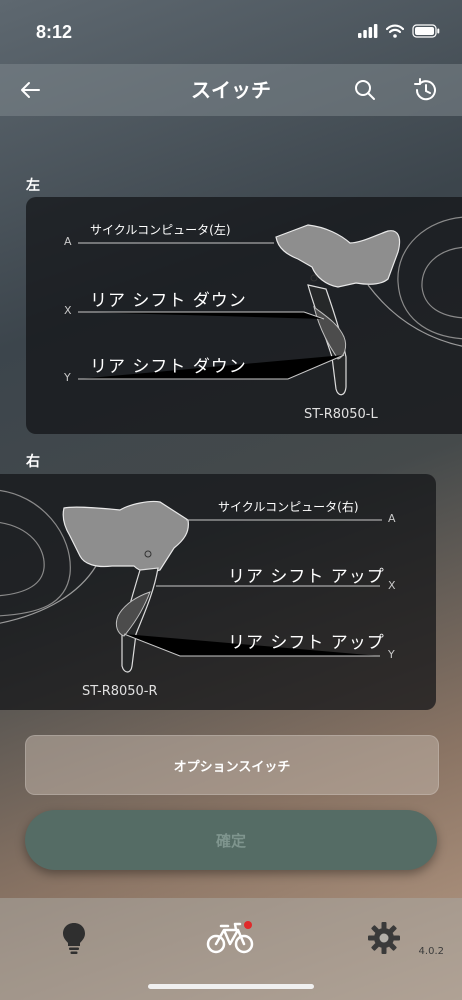 The image size is (462, 1000). Describe the element at coordinates (33, 186) in the screenshot. I see `left-section-label: 左` at that location.